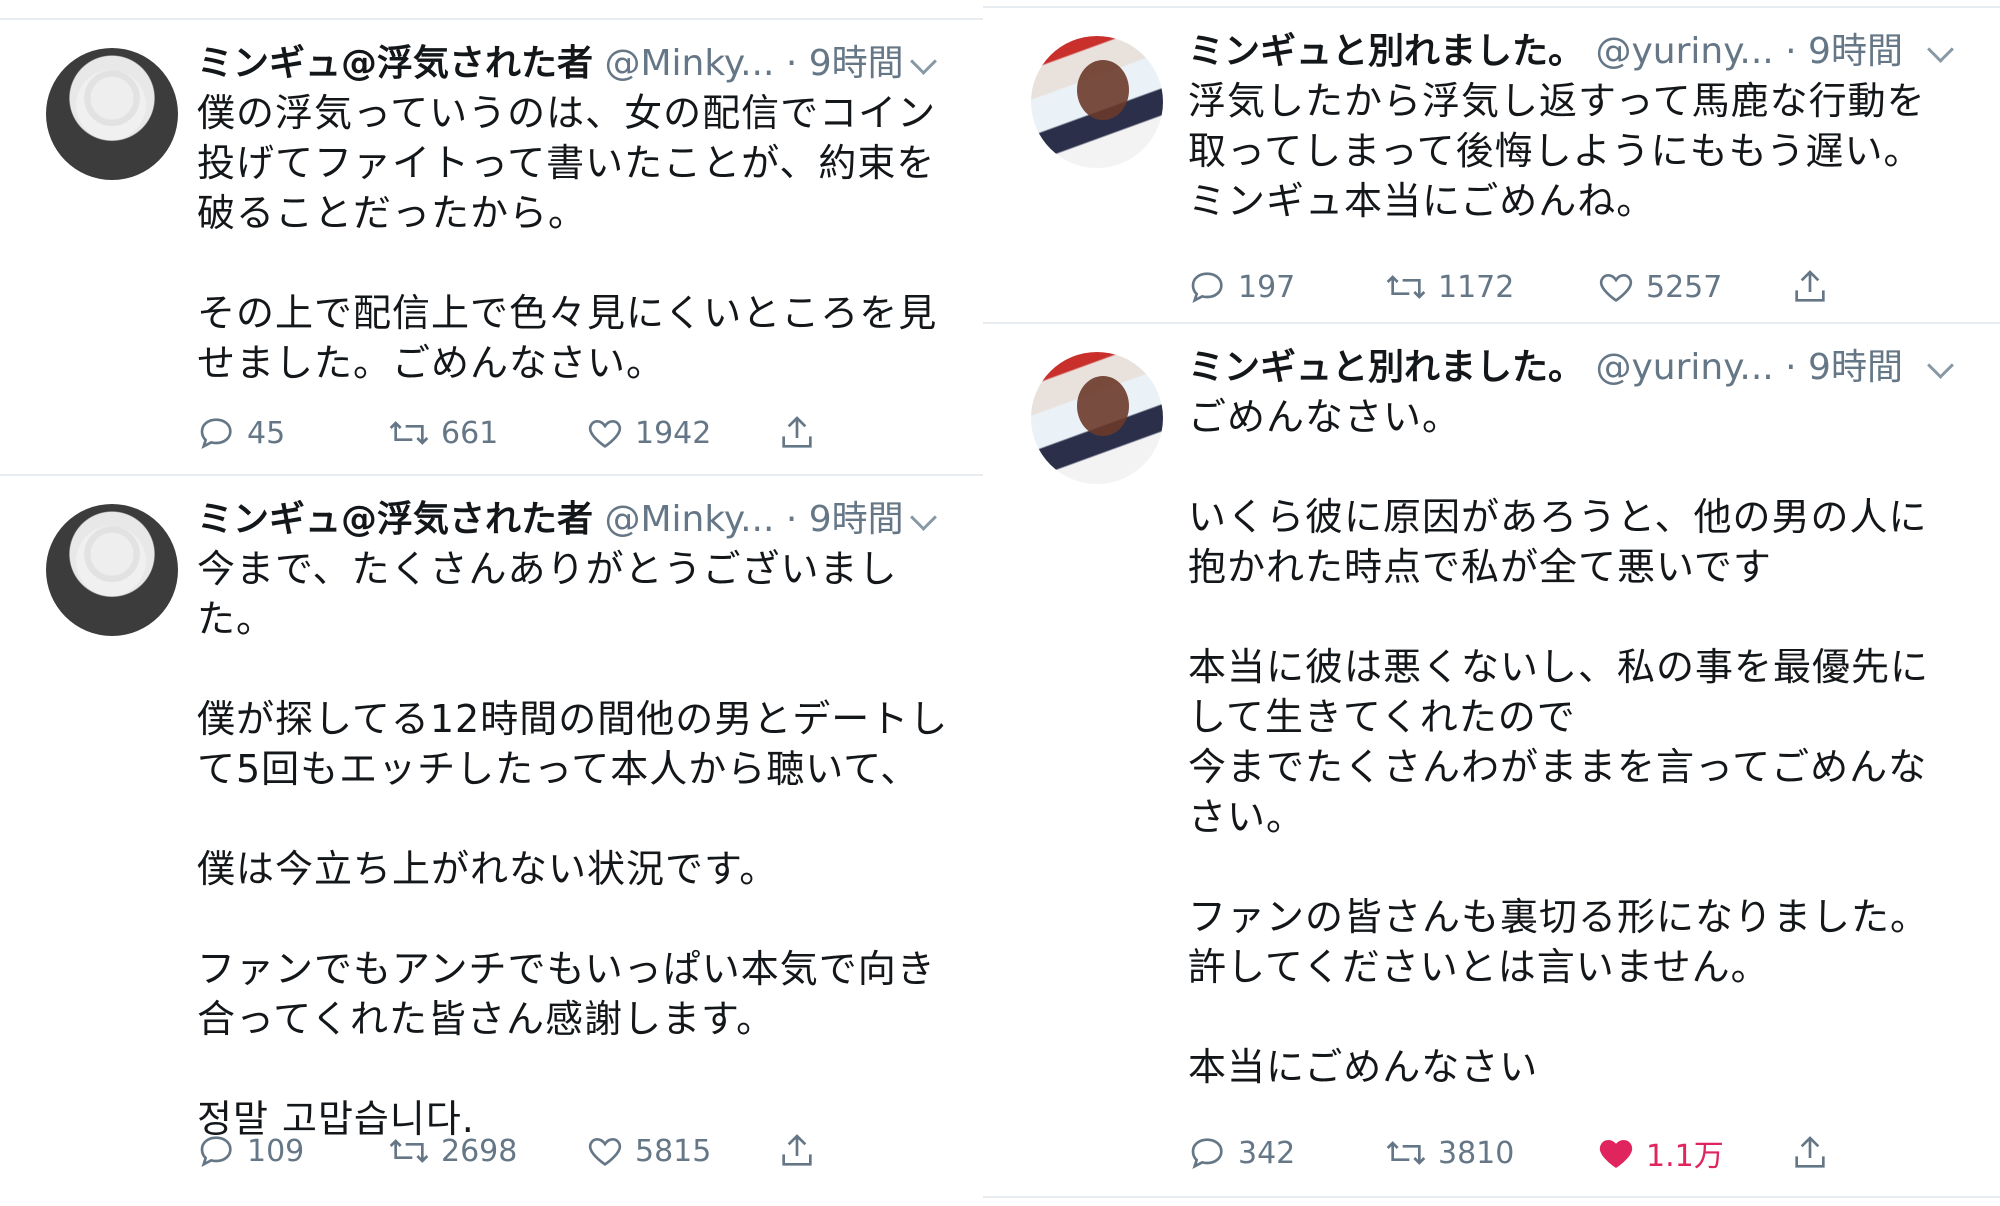 This screenshot has height=1206, width=2000. What do you see at coordinates (479, 1151) in the screenshot?
I see `retweet-count: 2698` at bounding box center [479, 1151].